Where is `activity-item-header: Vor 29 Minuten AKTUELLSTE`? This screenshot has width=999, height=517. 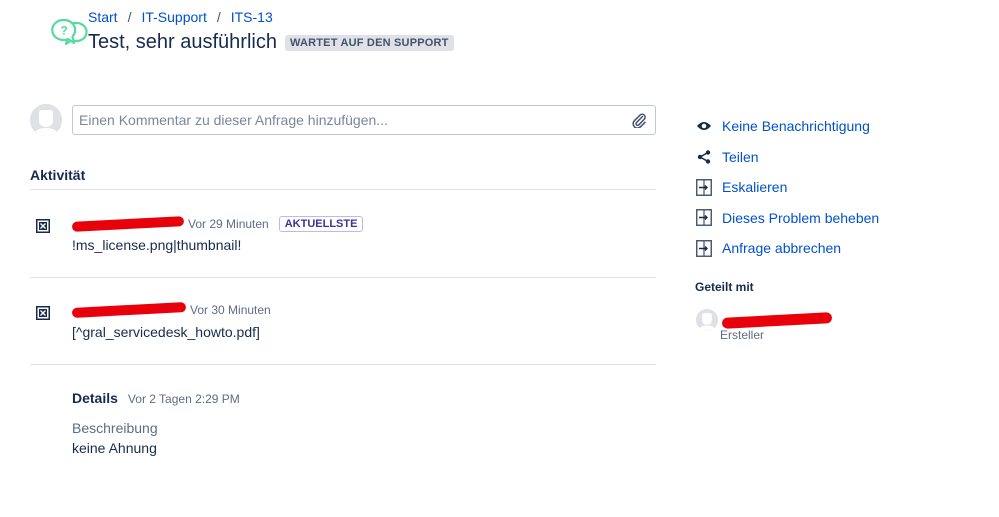
activity-item-header: Vor 29 Minuten AKTUELLSTE is located at coordinates (217, 224).